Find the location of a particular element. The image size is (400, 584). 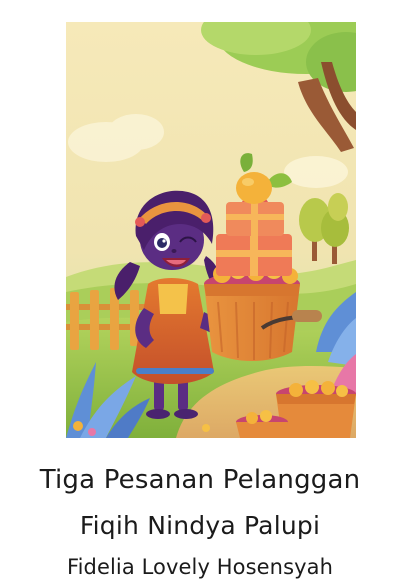

illustrator-name: Fidelia Lovely Hosensyah is located at coordinates (200, 567).